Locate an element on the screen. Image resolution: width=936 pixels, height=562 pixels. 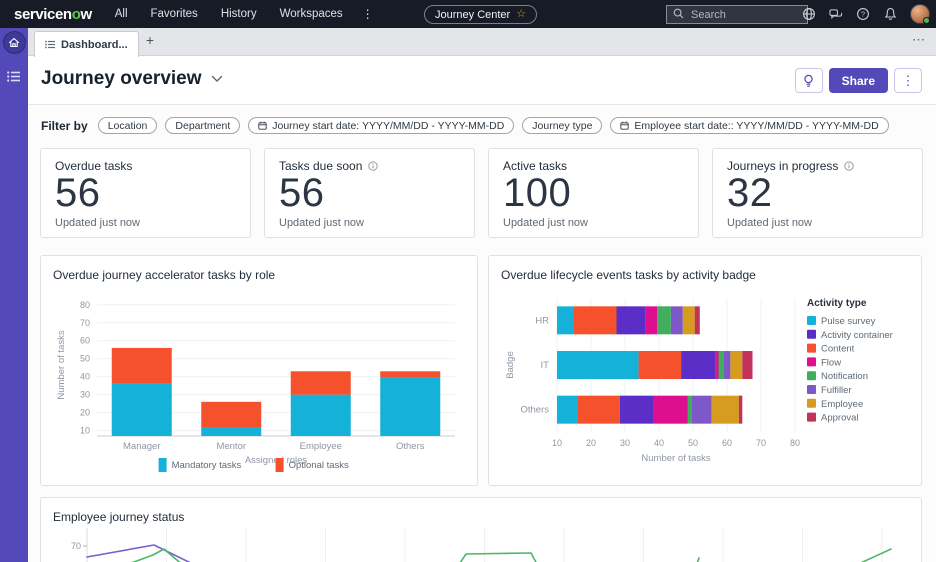
more-options-kebab-button: ⋮ is located at coordinates (908, 80).